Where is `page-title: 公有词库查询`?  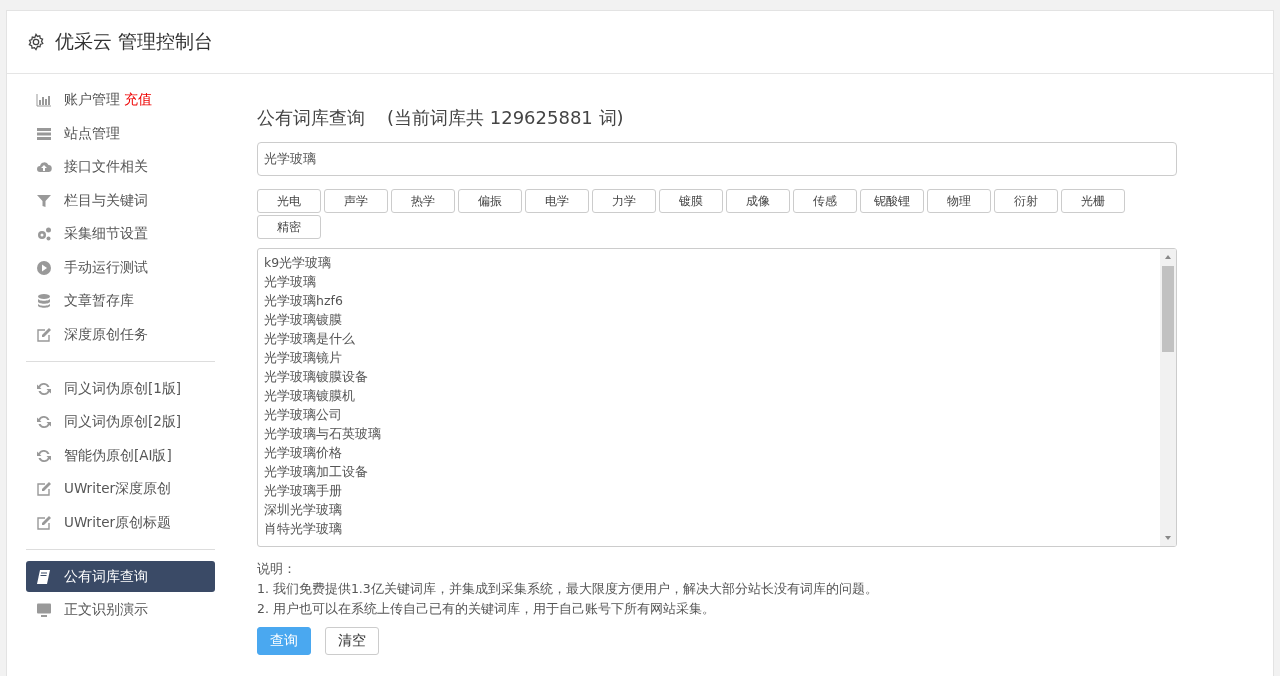 page-title: 公有词库查询 is located at coordinates (311, 118).